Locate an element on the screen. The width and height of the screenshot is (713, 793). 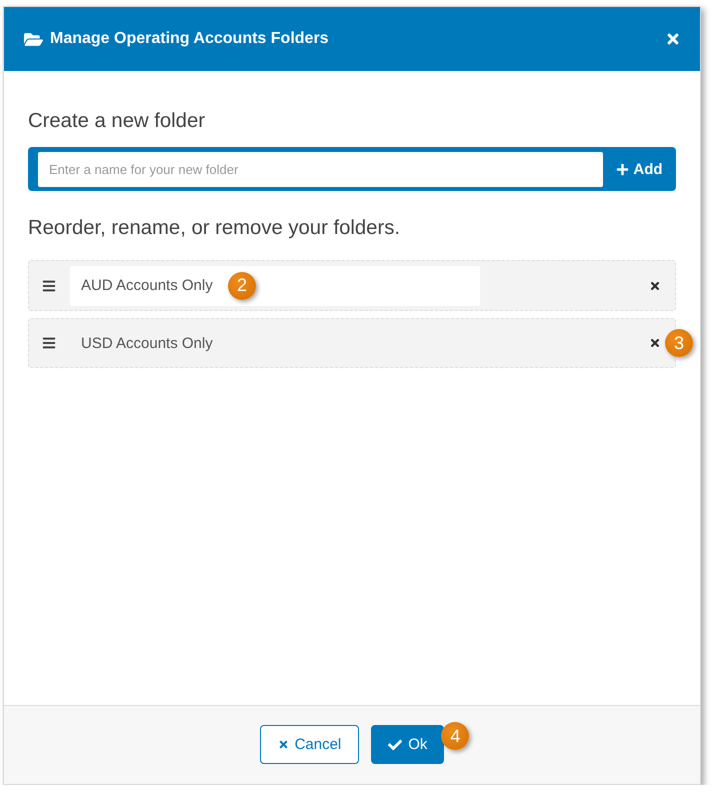
section-heading: Reorder, rename, or remove your folders. is located at coordinates (214, 228).